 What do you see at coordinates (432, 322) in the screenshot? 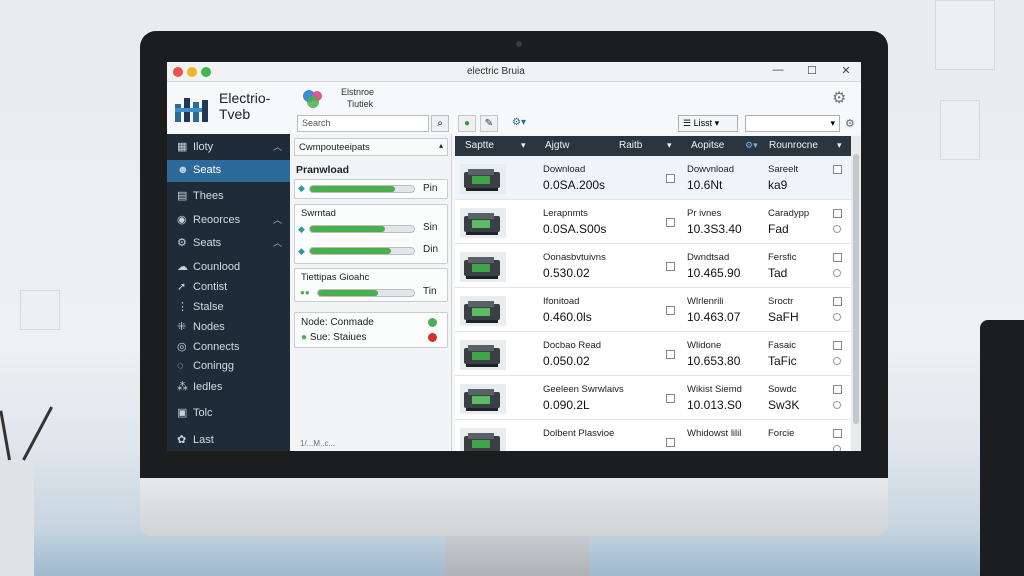
I see `status-indicator-green` at bounding box center [432, 322].